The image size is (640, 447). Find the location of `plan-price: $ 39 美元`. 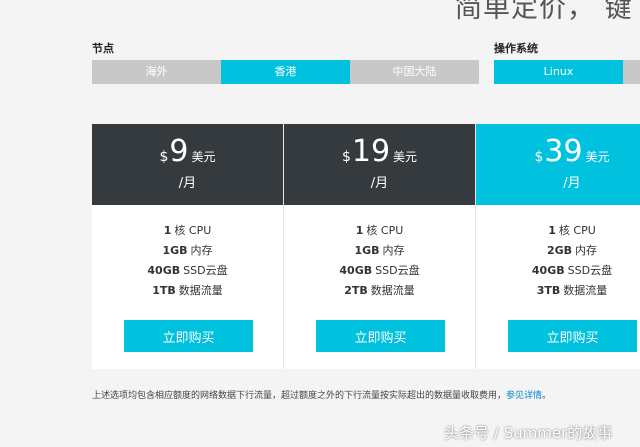

plan-price: $ 39 美元 is located at coordinates (558, 152).